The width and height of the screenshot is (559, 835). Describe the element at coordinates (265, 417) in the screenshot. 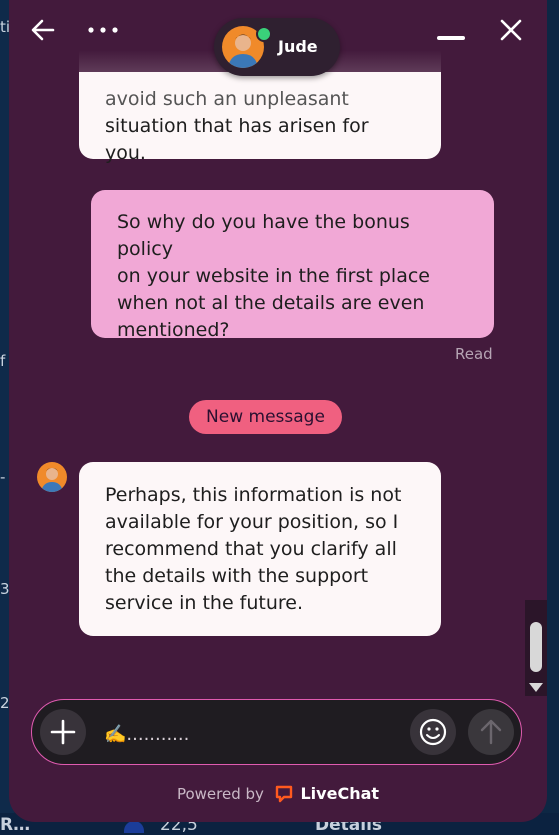

I see `new-message-divider: New message` at that location.